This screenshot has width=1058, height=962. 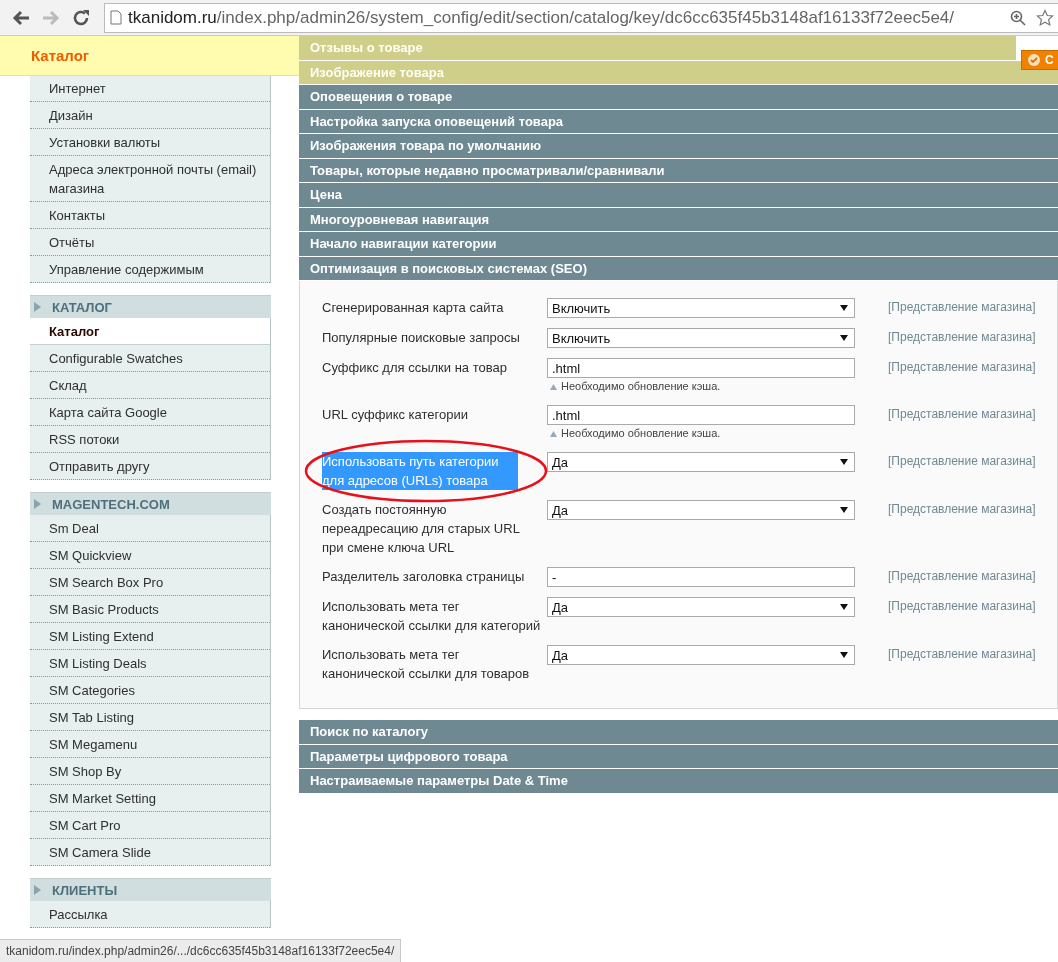 What do you see at coordinates (150, 466) in the screenshot?
I see `sidebar-item: Отправить другу` at bounding box center [150, 466].